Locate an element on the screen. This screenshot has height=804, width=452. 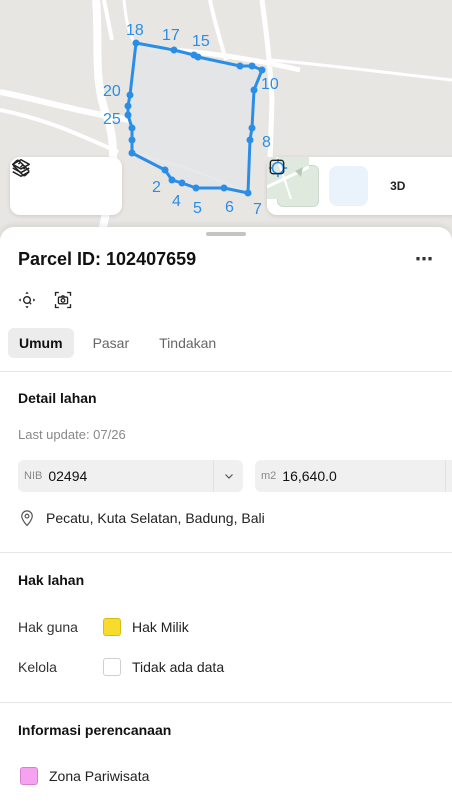
vertex-label: 8 is located at coordinates (266, 142).